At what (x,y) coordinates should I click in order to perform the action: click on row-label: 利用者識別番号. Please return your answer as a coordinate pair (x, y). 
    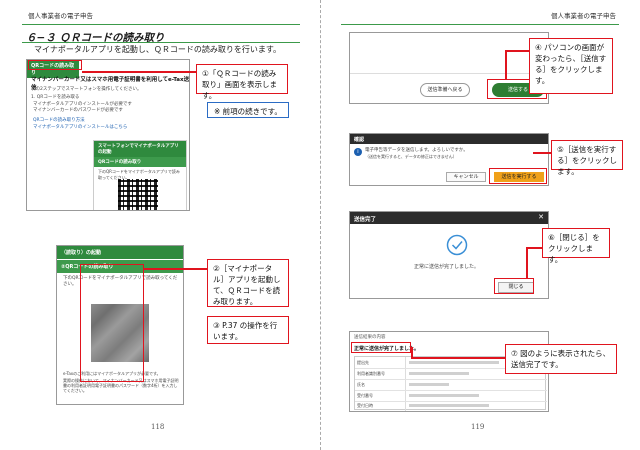
    Looking at the image, I should click on (371, 373).